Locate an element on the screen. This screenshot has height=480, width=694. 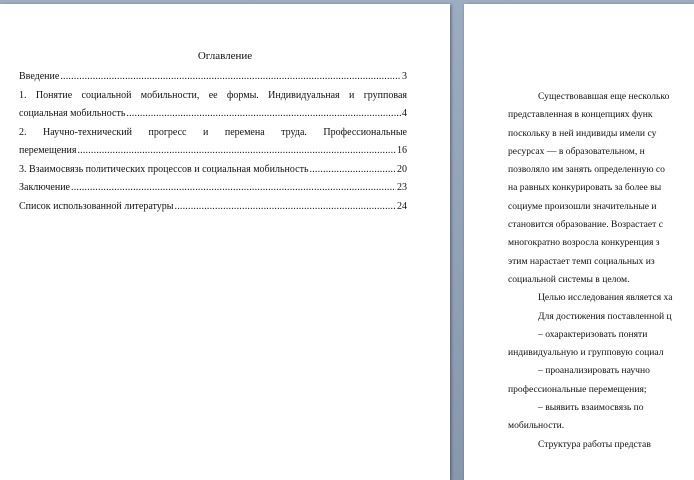
body-line: на равных конкурировать за более вы is located at coordinates (585, 188).